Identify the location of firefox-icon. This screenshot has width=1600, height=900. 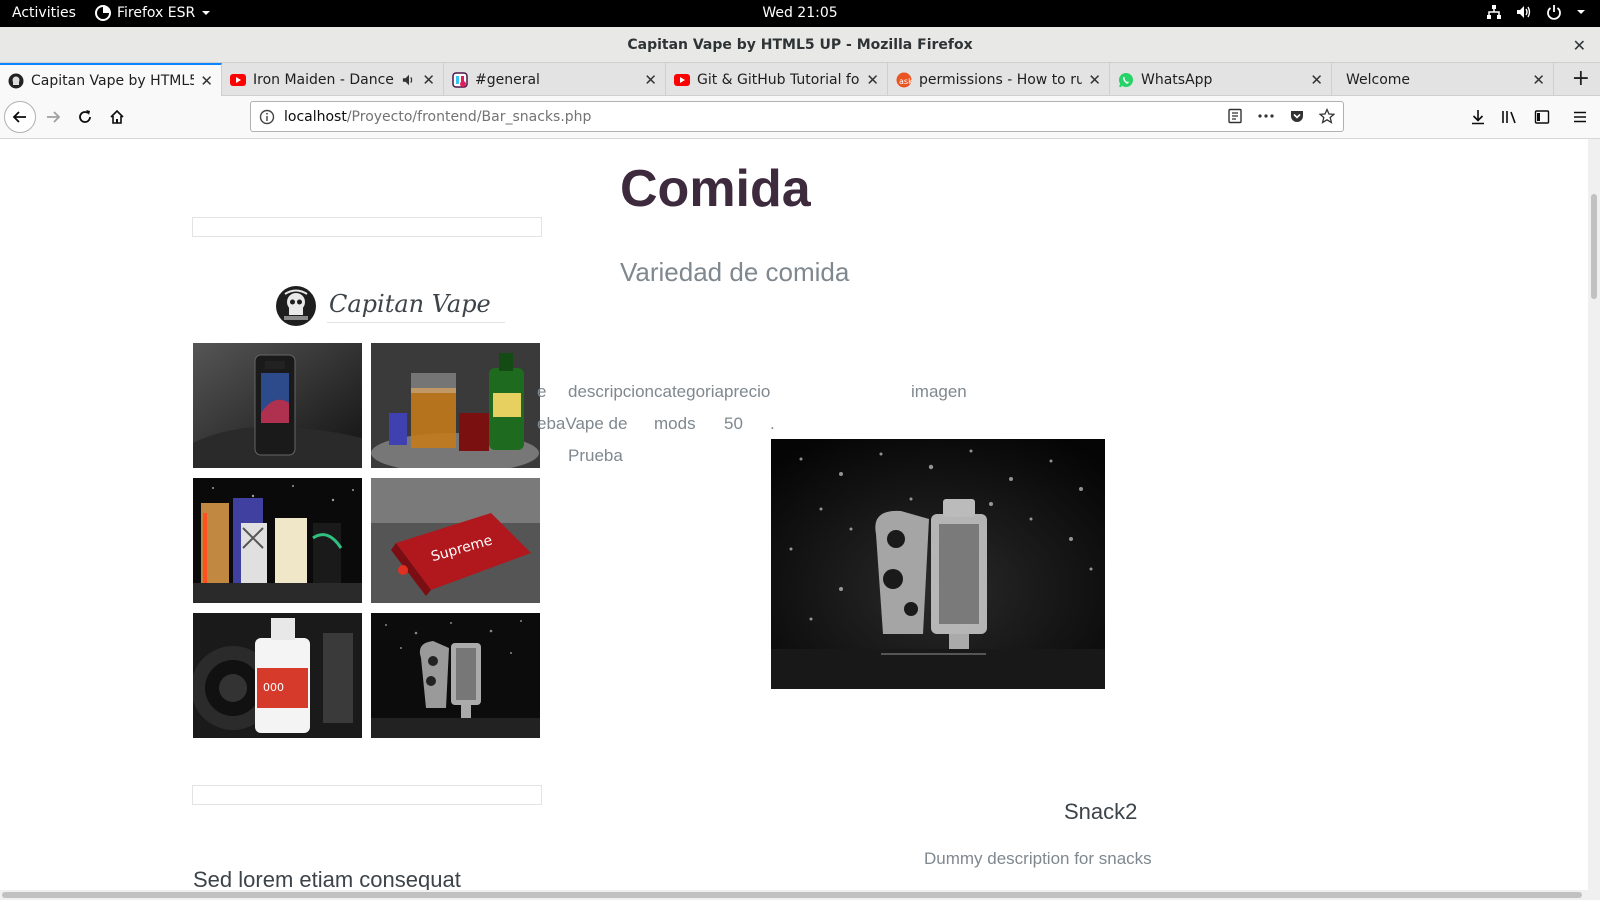
(103, 13).